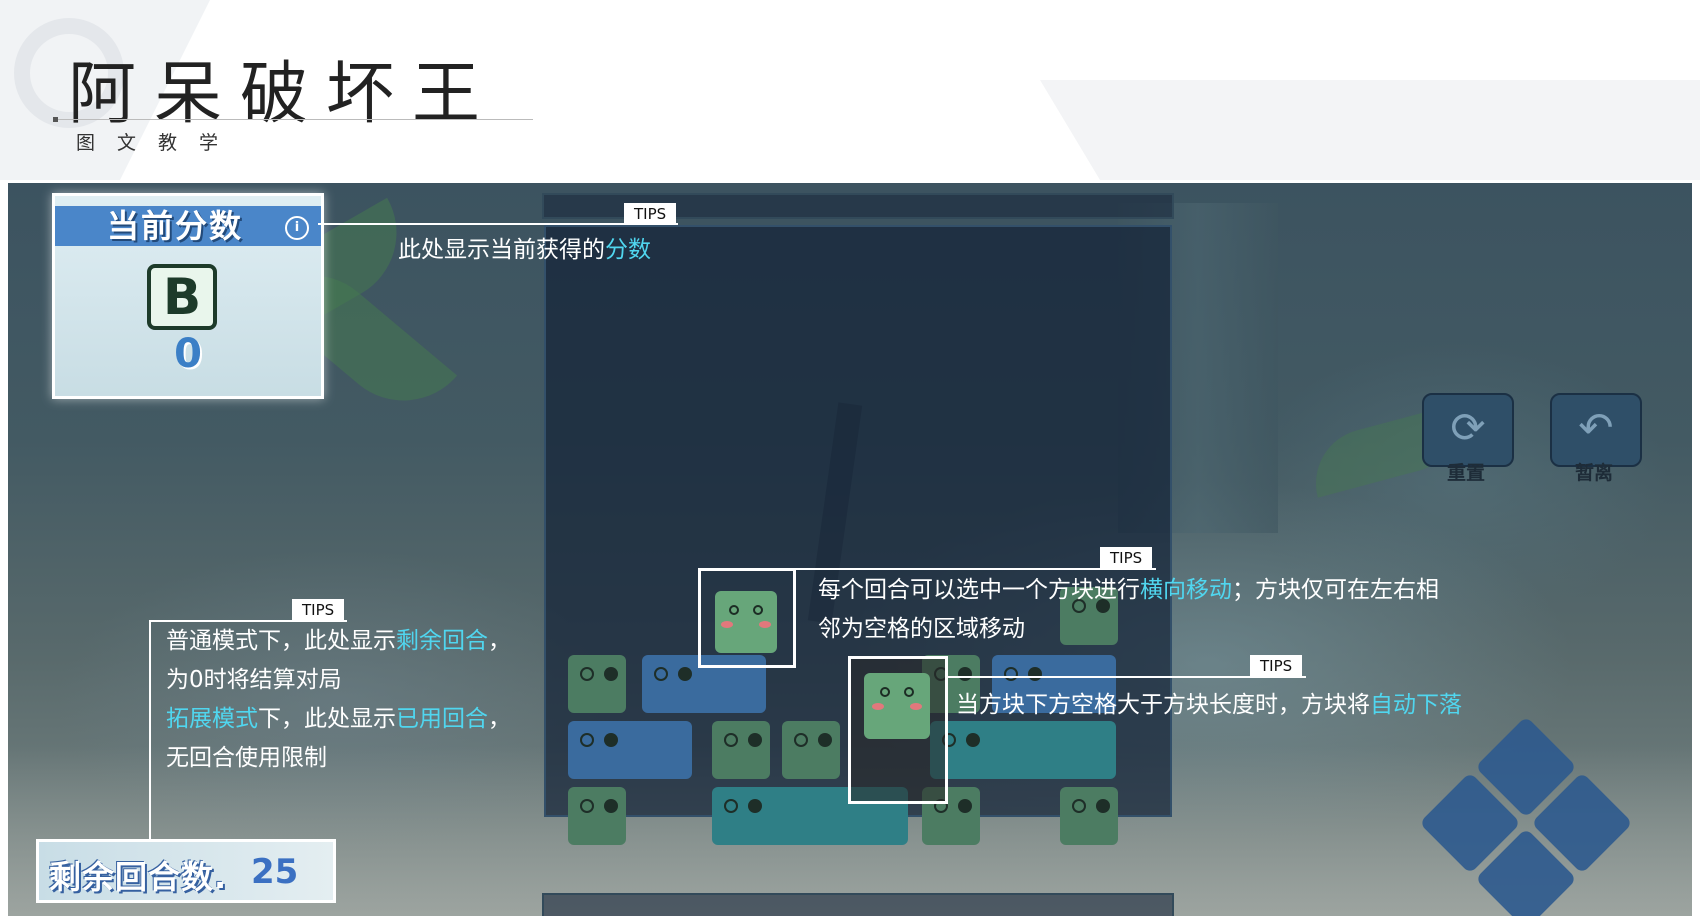  I want to click on score-panel: 当前分数 i B 0, so click(188, 296).